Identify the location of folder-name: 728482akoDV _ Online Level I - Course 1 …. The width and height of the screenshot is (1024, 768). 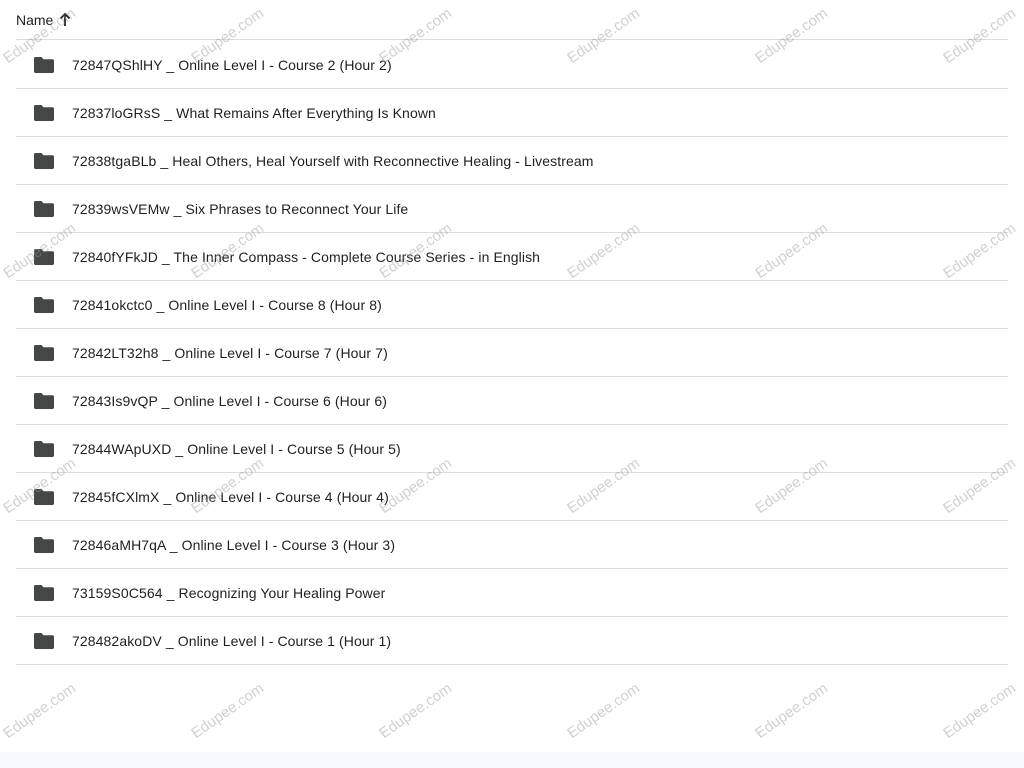
(232, 640).